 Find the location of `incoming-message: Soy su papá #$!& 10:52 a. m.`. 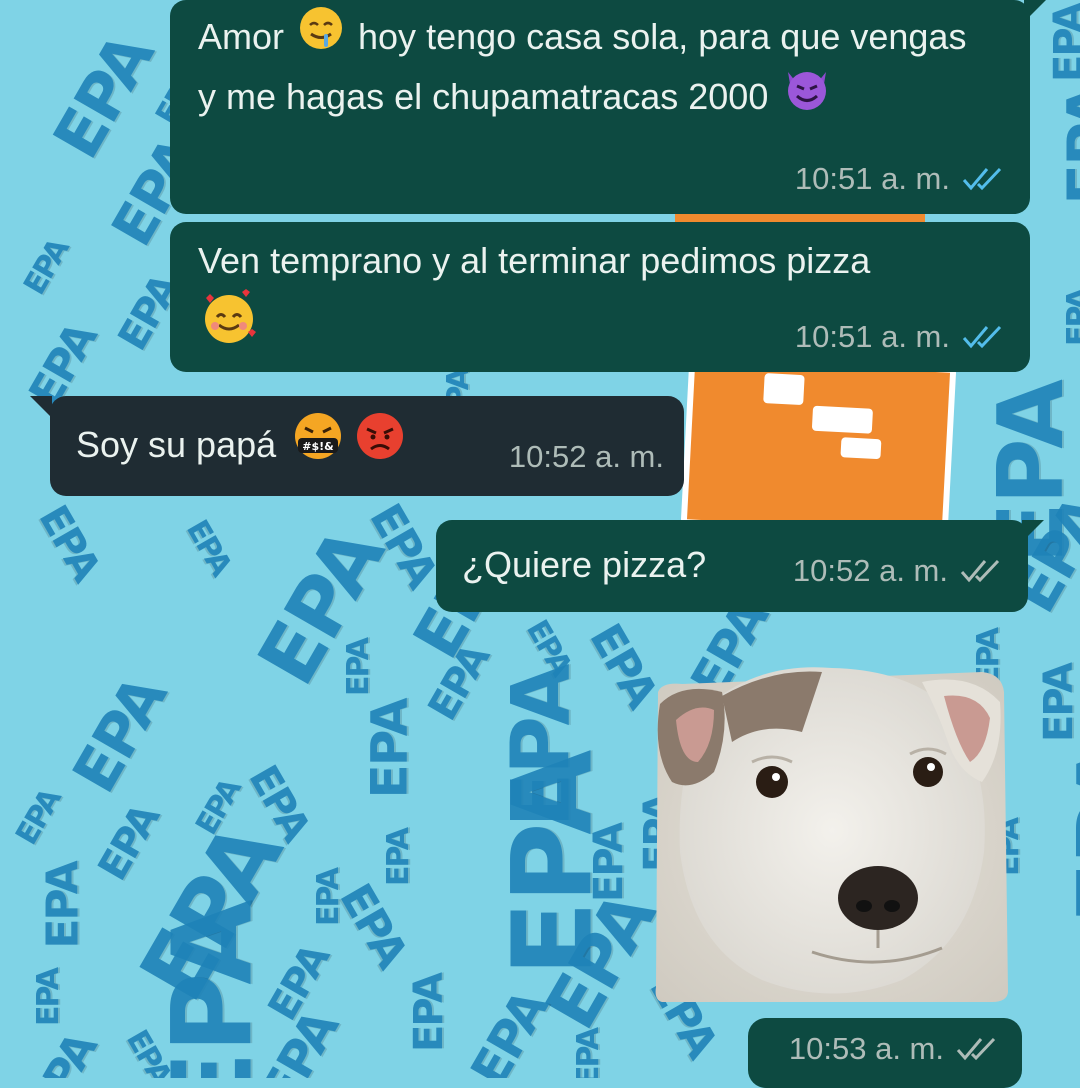

incoming-message: Soy su papá #$!& 10:52 a. m. is located at coordinates (367, 446).